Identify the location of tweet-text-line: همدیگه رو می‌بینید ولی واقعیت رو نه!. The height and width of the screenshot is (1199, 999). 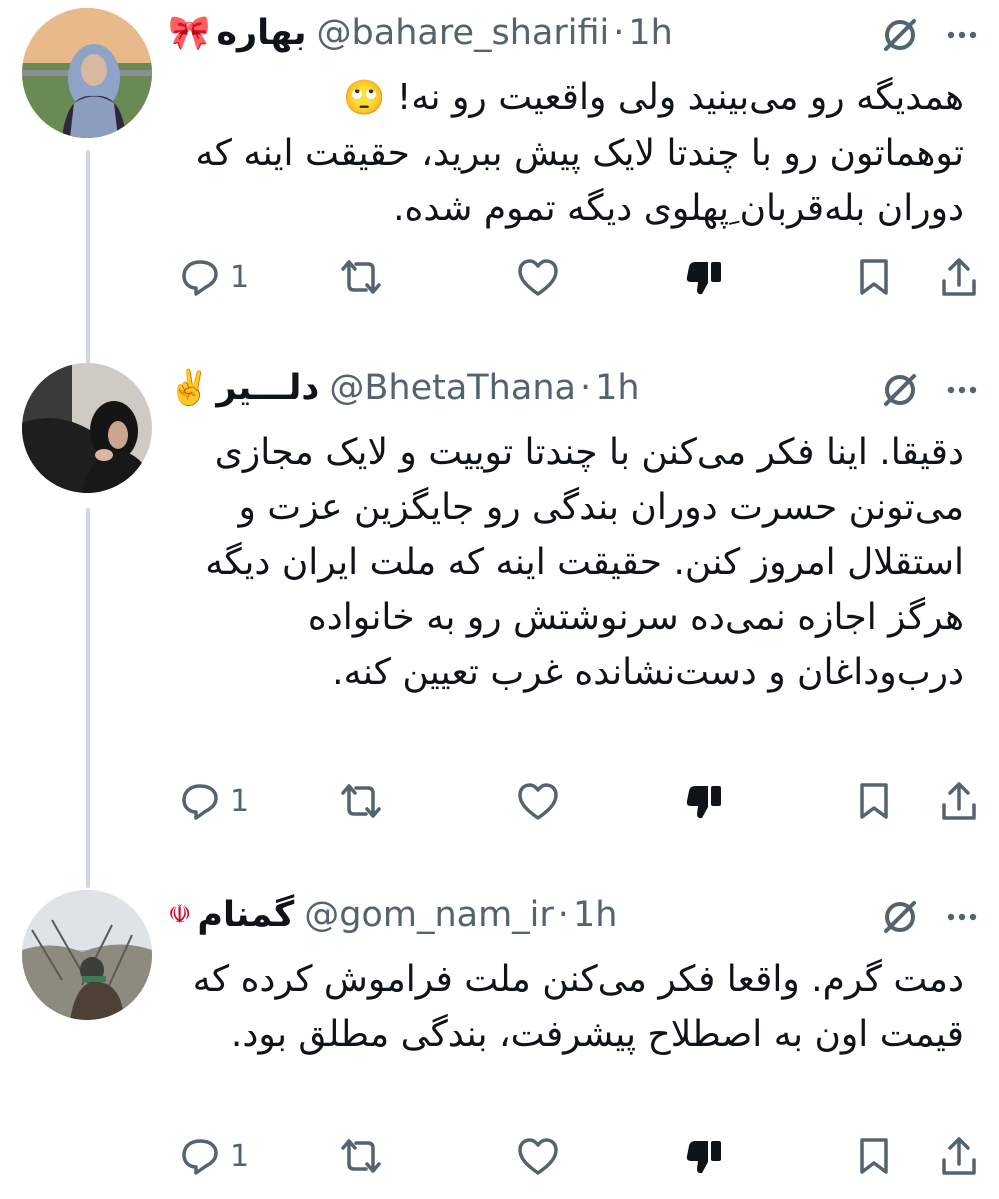
(680, 97).